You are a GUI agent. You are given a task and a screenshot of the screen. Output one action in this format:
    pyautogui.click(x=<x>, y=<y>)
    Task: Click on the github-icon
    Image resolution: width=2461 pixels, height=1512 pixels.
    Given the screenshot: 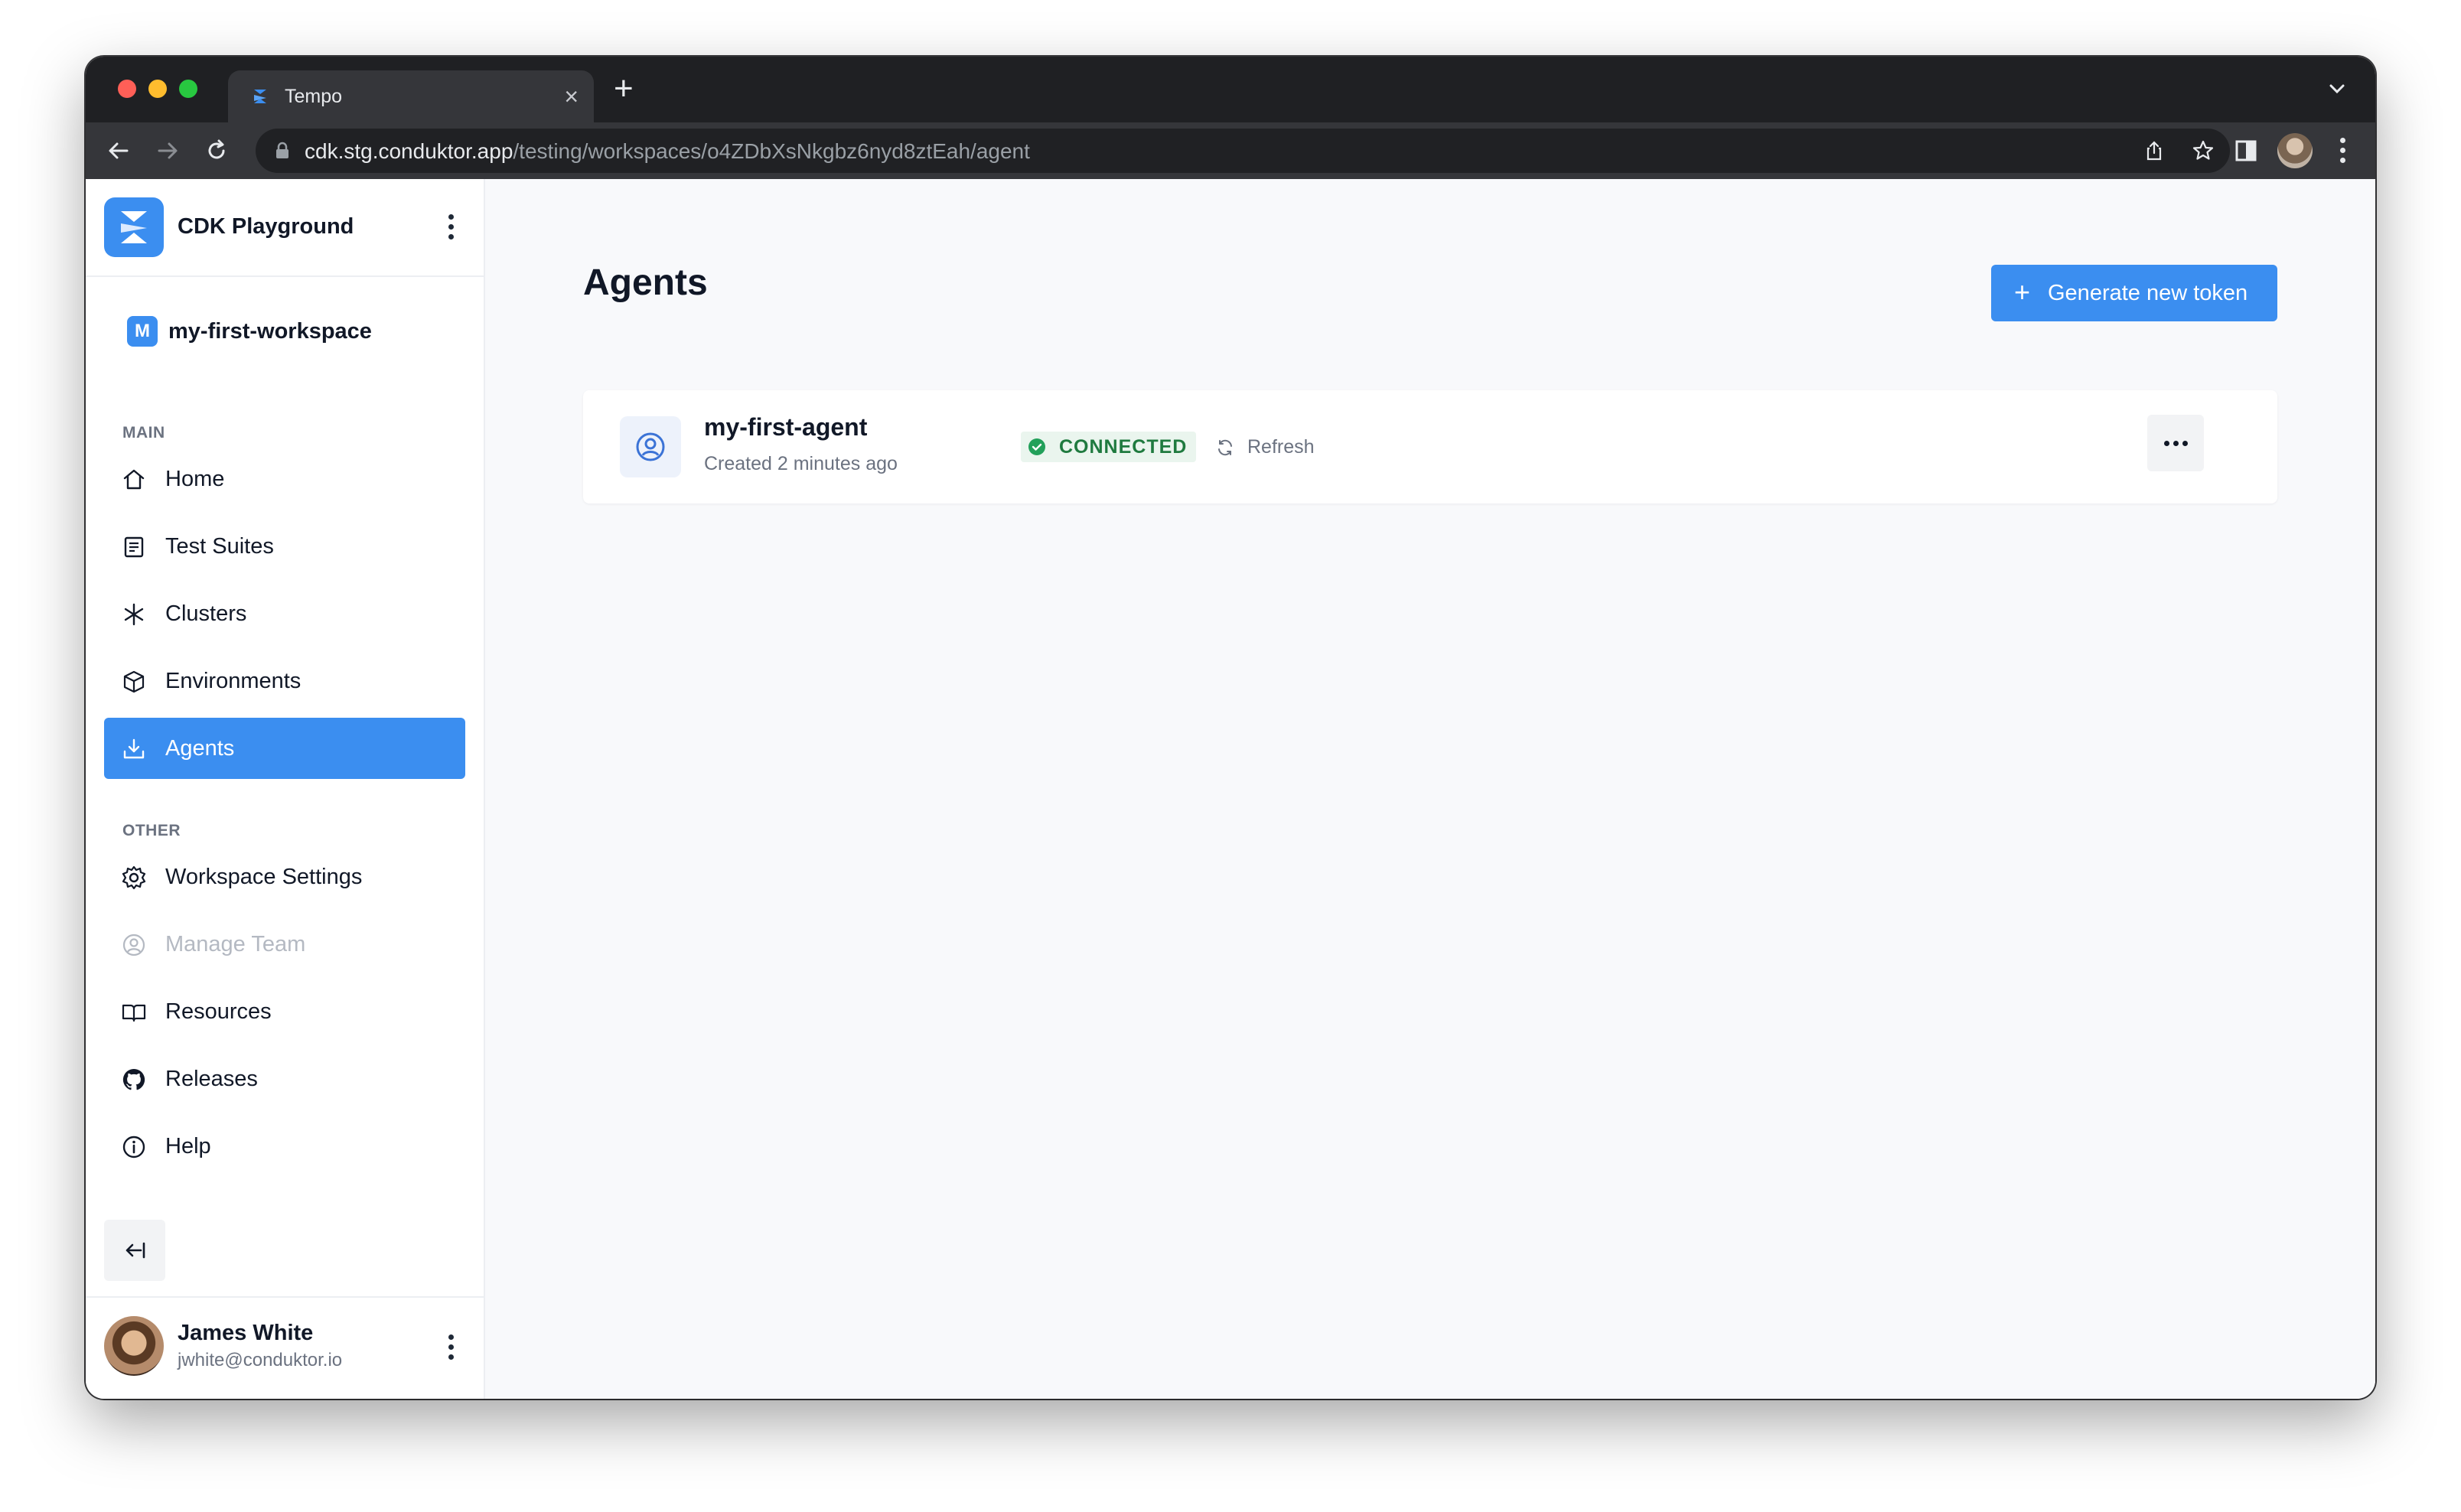 What is the action you would take?
    pyautogui.click(x=133, y=1079)
    